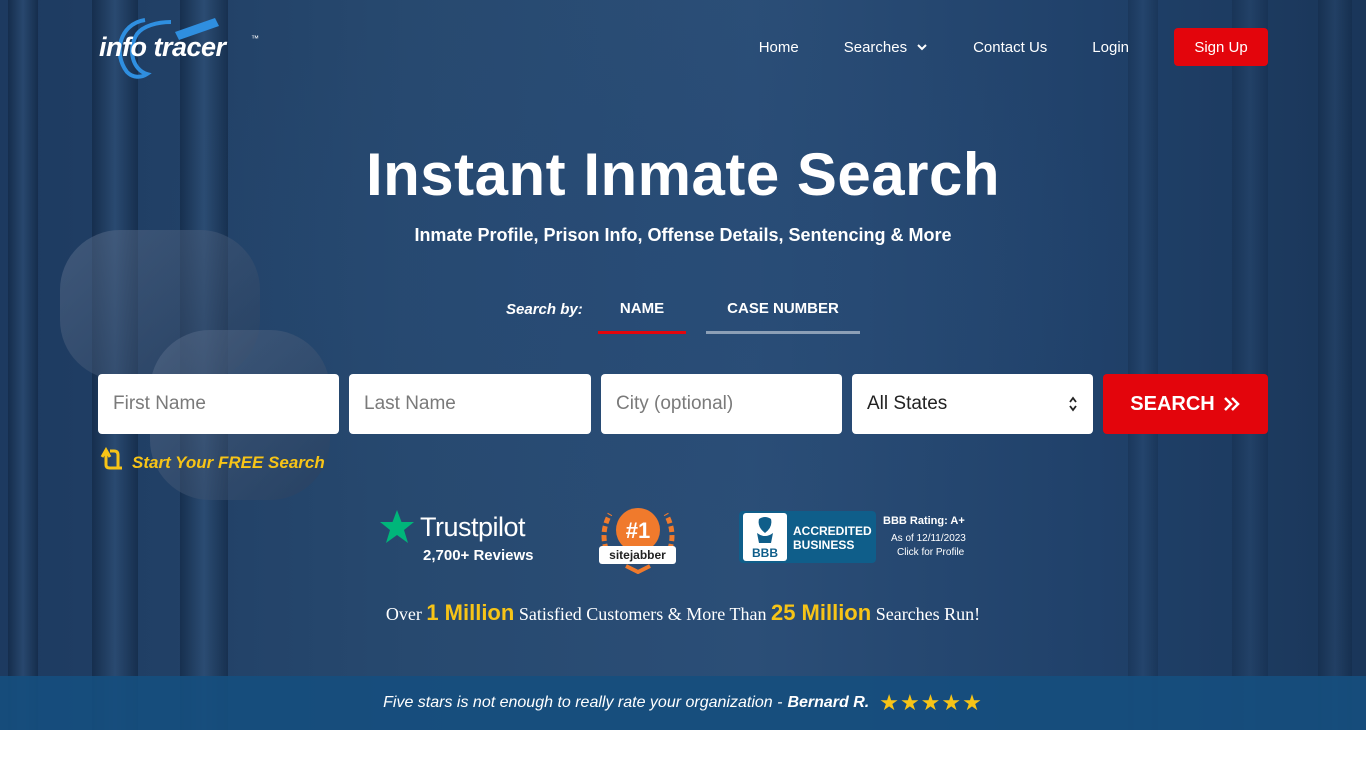 The height and width of the screenshot is (768, 1366). What do you see at coordinates (928, 538) in the screenshot?
I see `bbb-date: As of 12/11/2023` at bounding box center [928, 538].